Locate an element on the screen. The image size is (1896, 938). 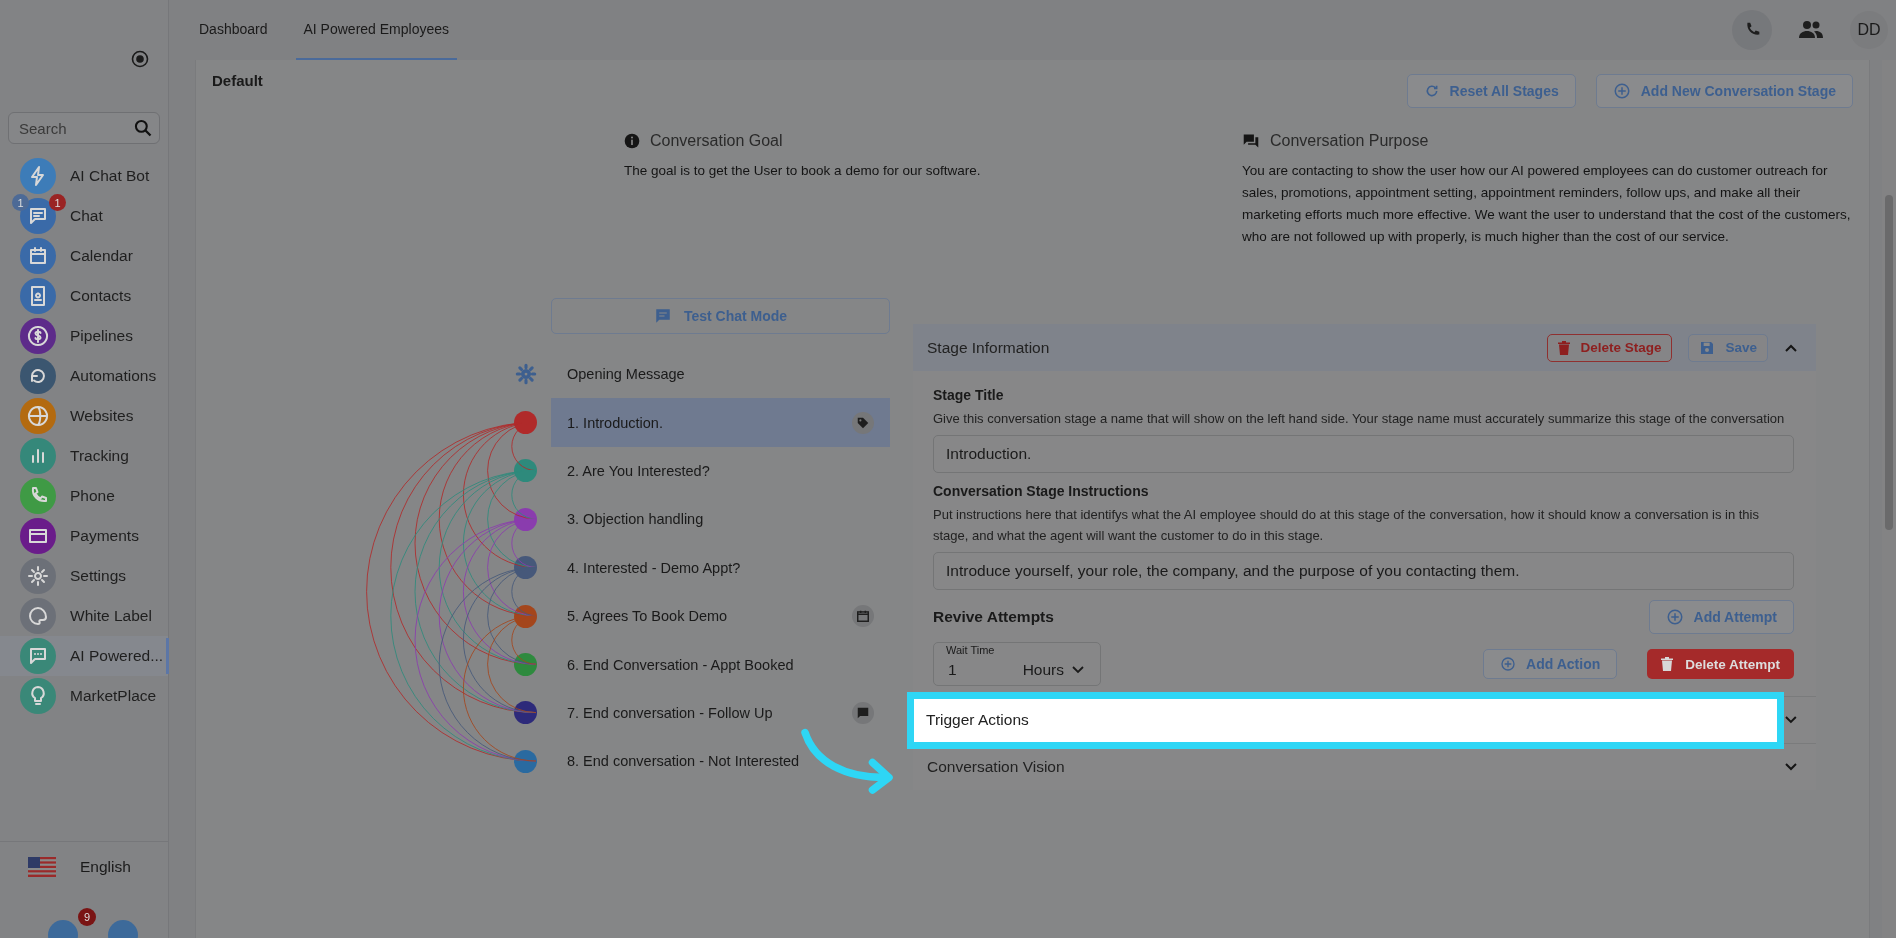
stage-item: 3. Objection handling is located at coordinates (720, 519).